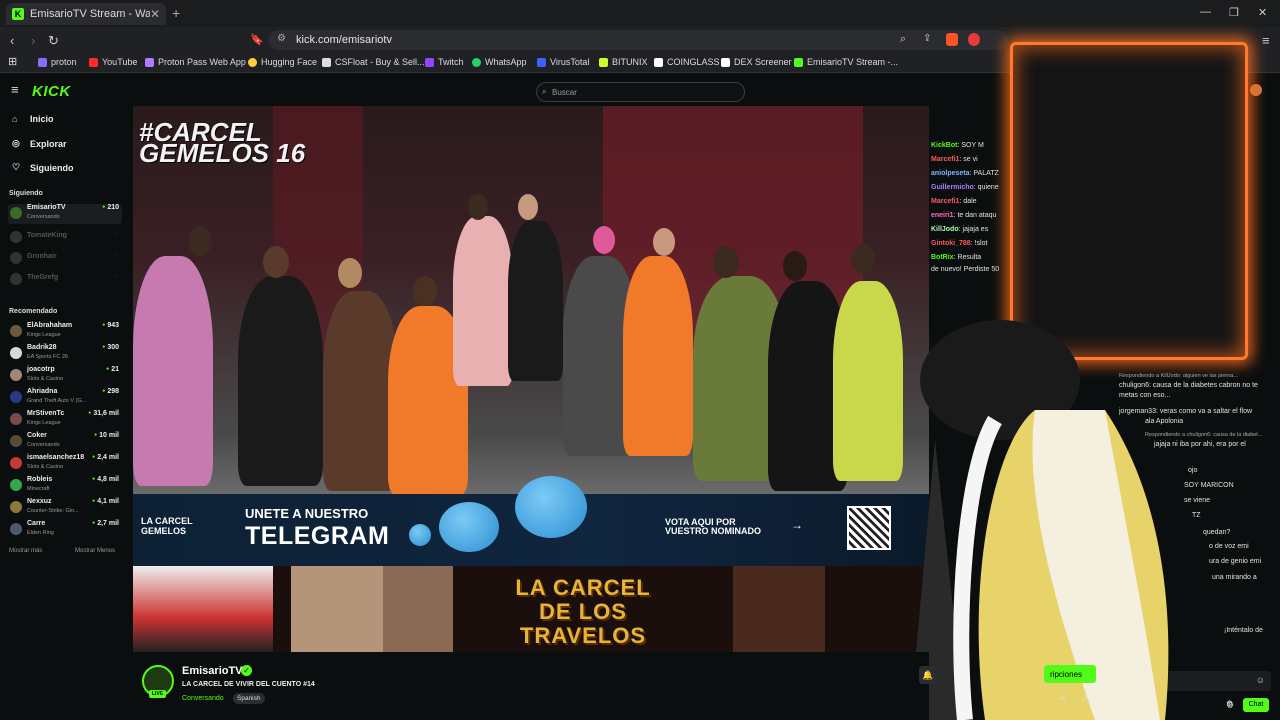 The image size is (1280, 720). Describe the element at coordinates (954, 201) in the screenshot. I see `chat-message: Marcefi1: dale` at that location.